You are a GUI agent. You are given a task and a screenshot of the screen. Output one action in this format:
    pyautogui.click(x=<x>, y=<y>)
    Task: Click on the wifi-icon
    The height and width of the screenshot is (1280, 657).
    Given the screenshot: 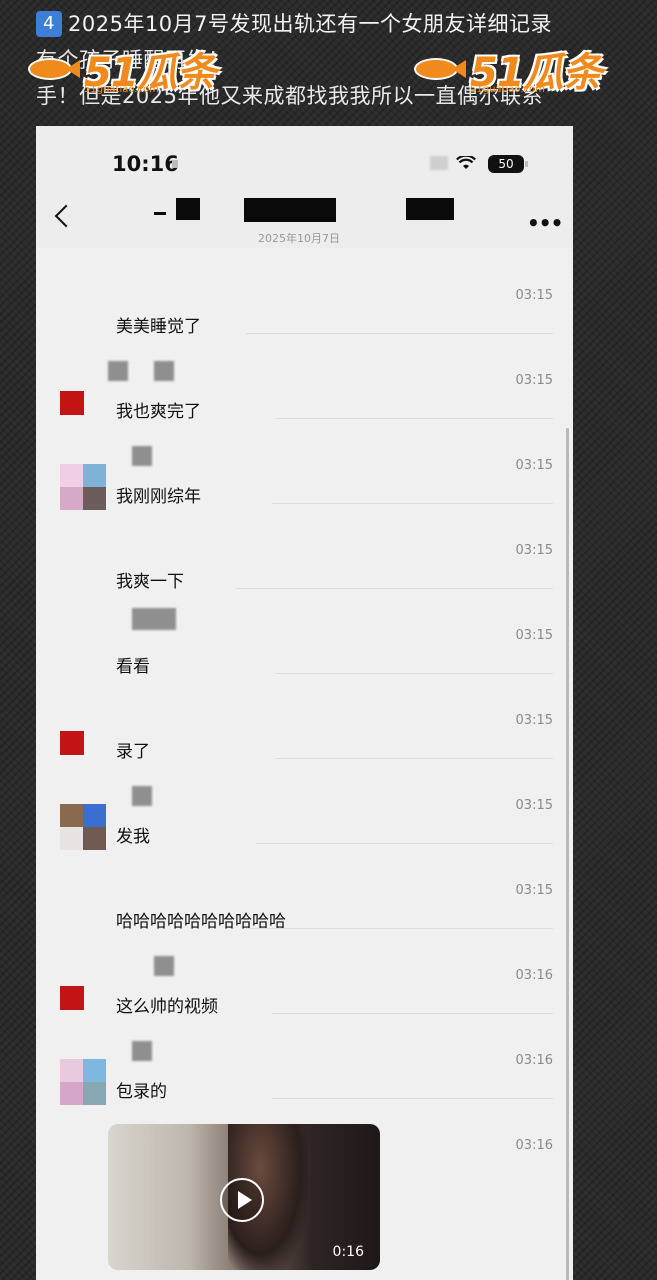 What is the action you would take?
    pyautogui.click(x=466, y=162)
    